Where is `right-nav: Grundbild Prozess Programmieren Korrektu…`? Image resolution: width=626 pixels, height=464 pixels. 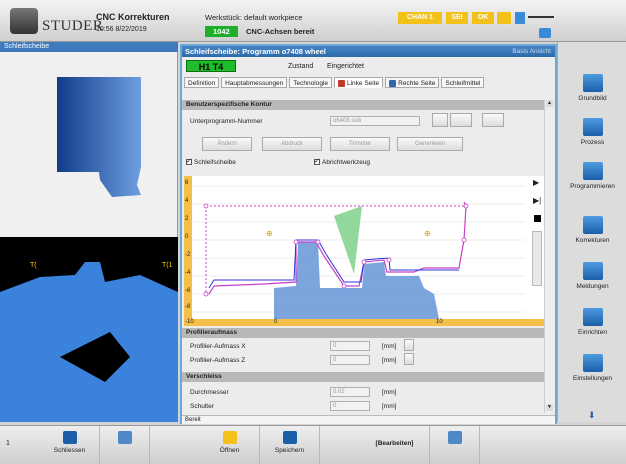
right-nav: Grundbild Prozess Programmieren Korrektu… is located at coordinates (591, 232).